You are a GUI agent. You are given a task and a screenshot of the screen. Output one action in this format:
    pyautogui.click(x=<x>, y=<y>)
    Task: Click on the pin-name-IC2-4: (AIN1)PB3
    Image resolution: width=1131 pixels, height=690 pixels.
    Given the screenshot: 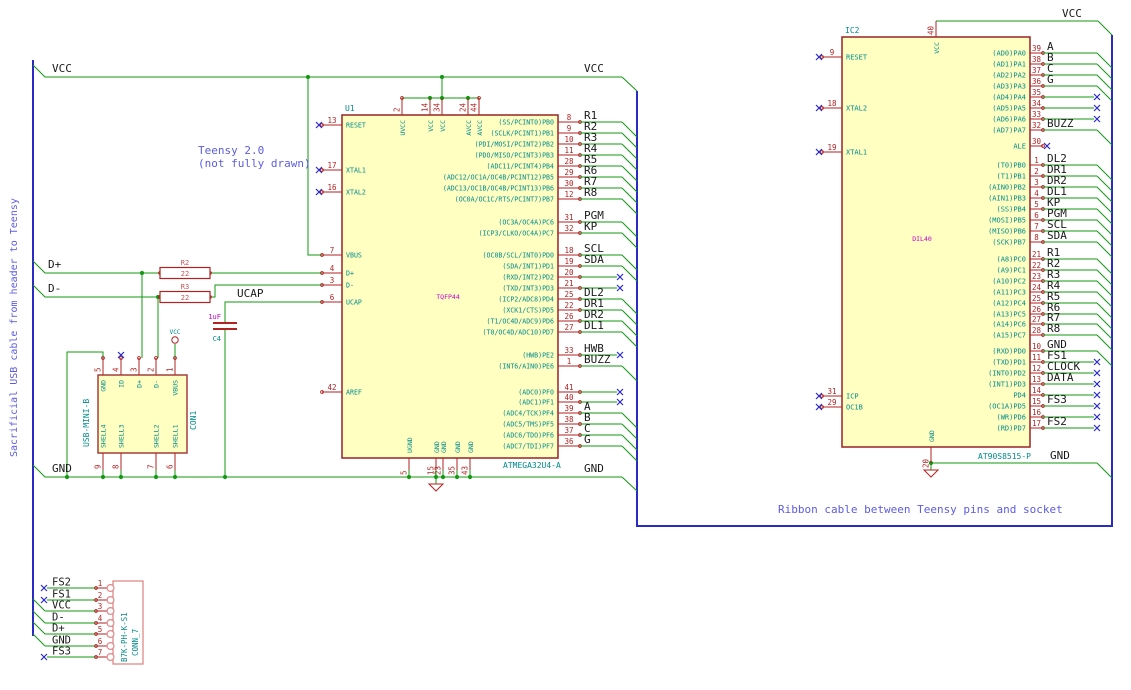 What is the action you would take?
    pyautogui.click(x=1007, y=199)
    